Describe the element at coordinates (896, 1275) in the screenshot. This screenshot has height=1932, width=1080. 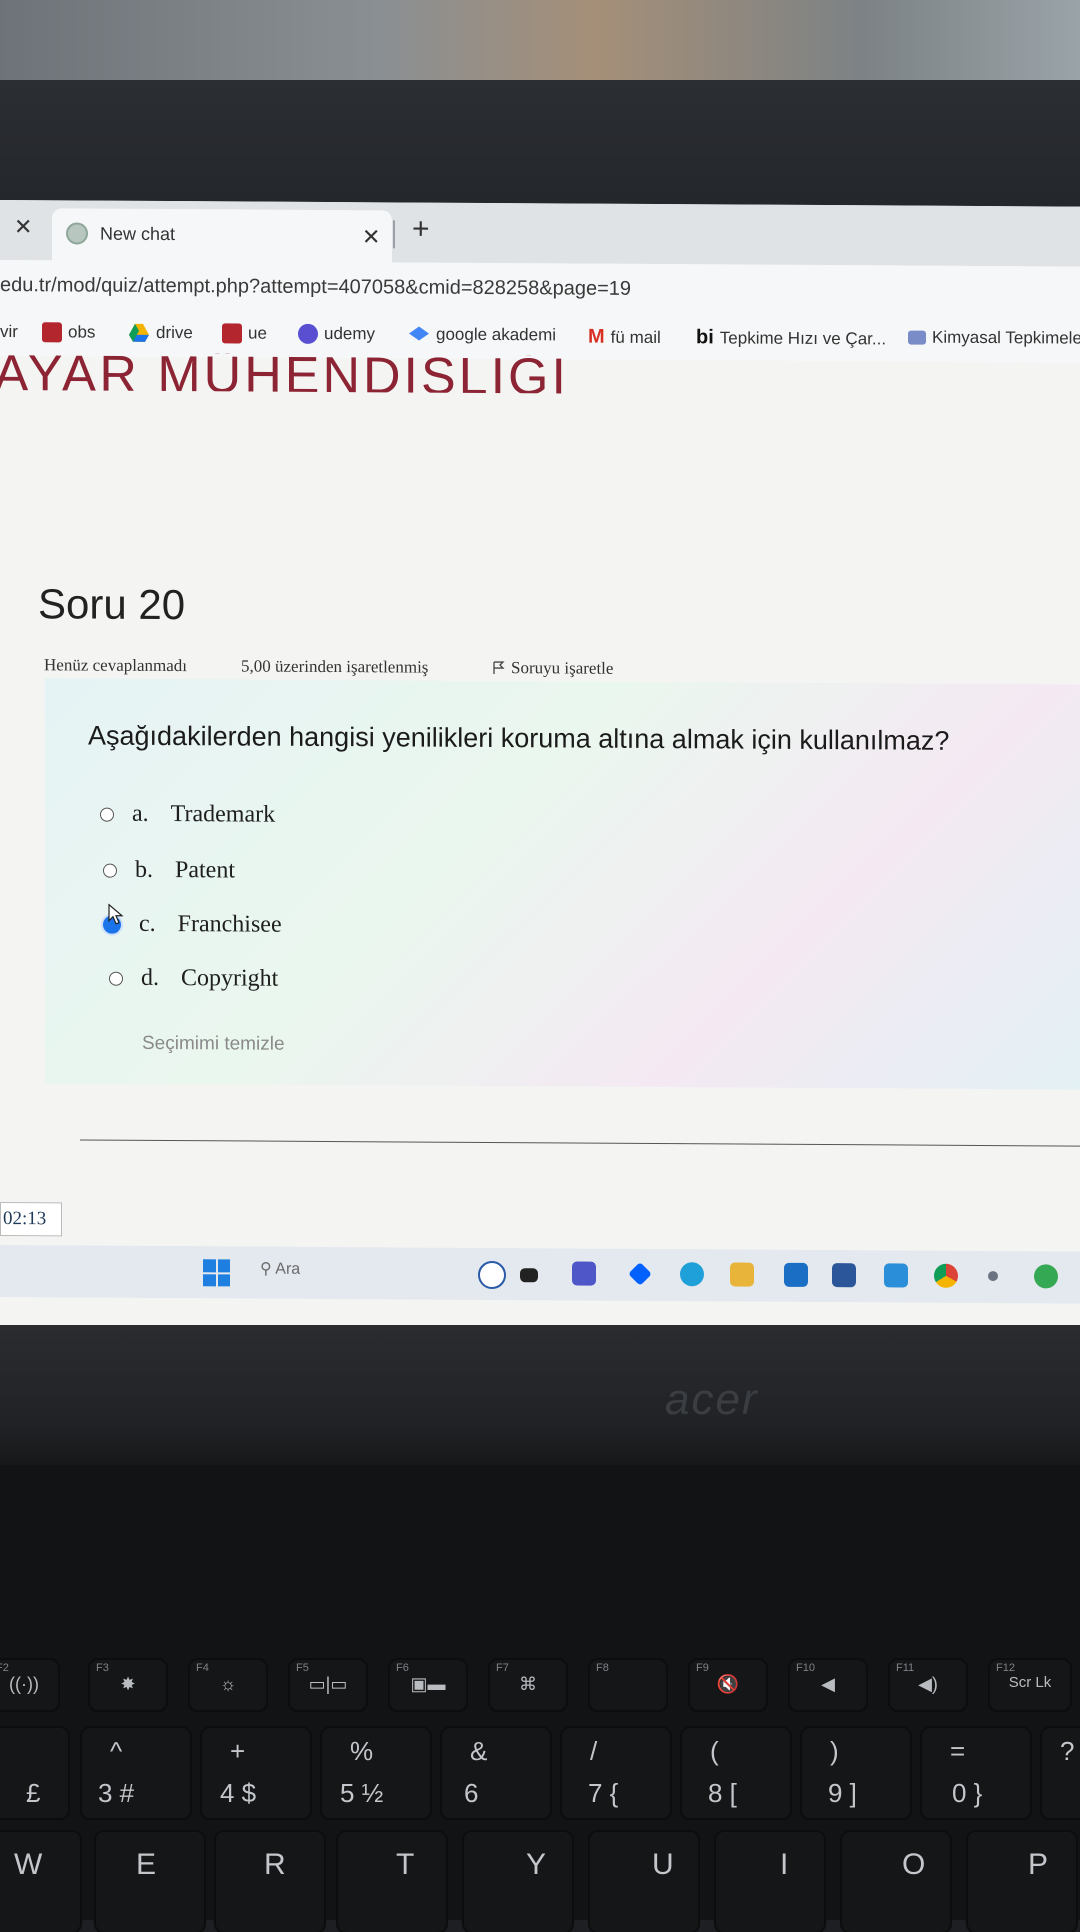
I see `vscode-icon` at that location.